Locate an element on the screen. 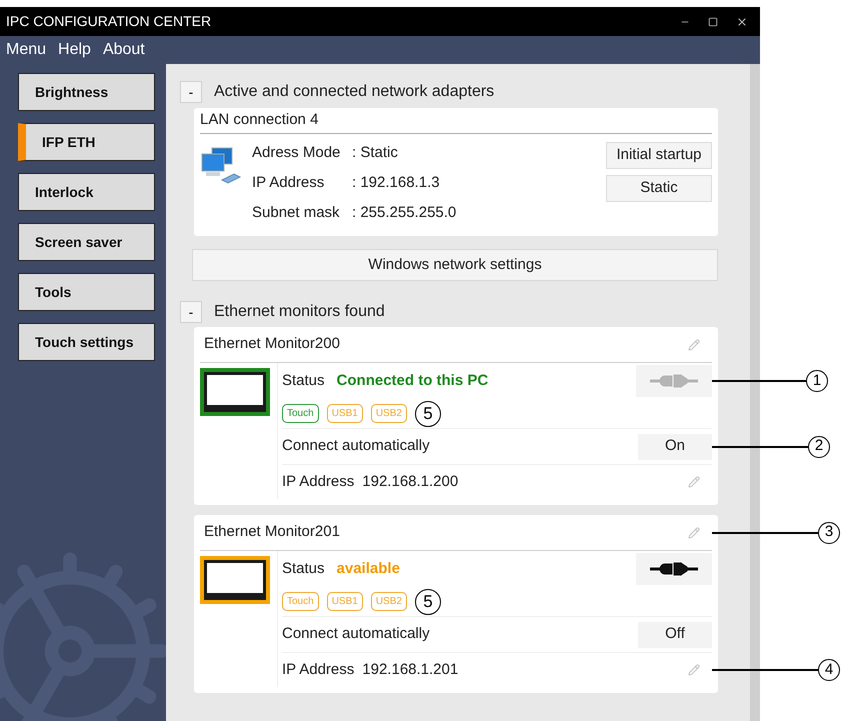 The image size is (848, 721). sidebar-item: IFP ETH is located at coordinates (86, 142).